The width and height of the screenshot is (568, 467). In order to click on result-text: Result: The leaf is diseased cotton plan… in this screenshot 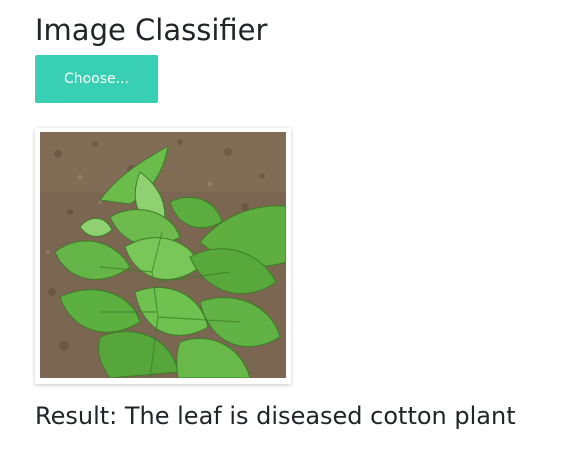, I will do `click(275, 416)`.